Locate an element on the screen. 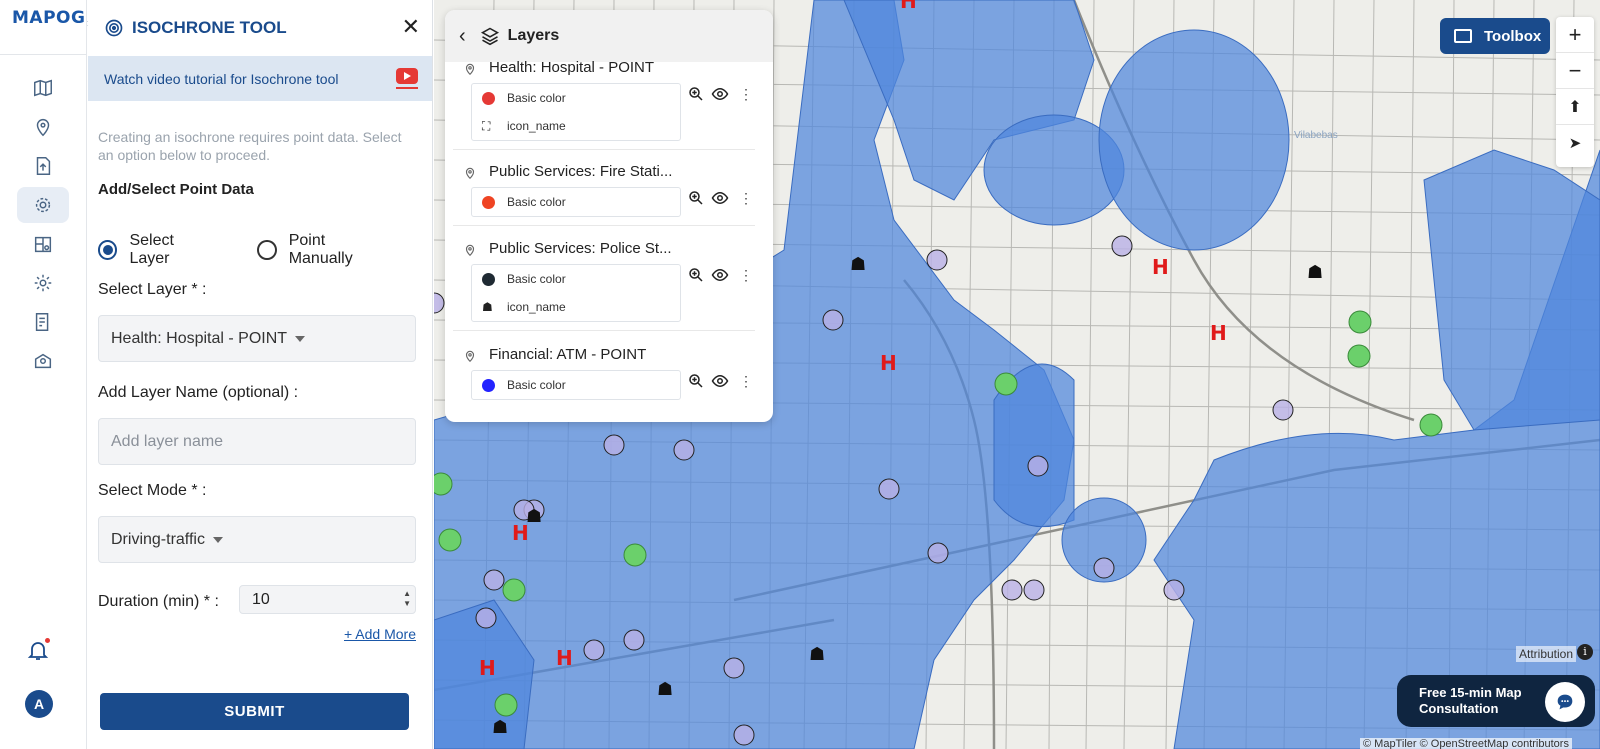 The image size is (1600, 749). radio-select-layer-dot is located at coordinates (108, 250).